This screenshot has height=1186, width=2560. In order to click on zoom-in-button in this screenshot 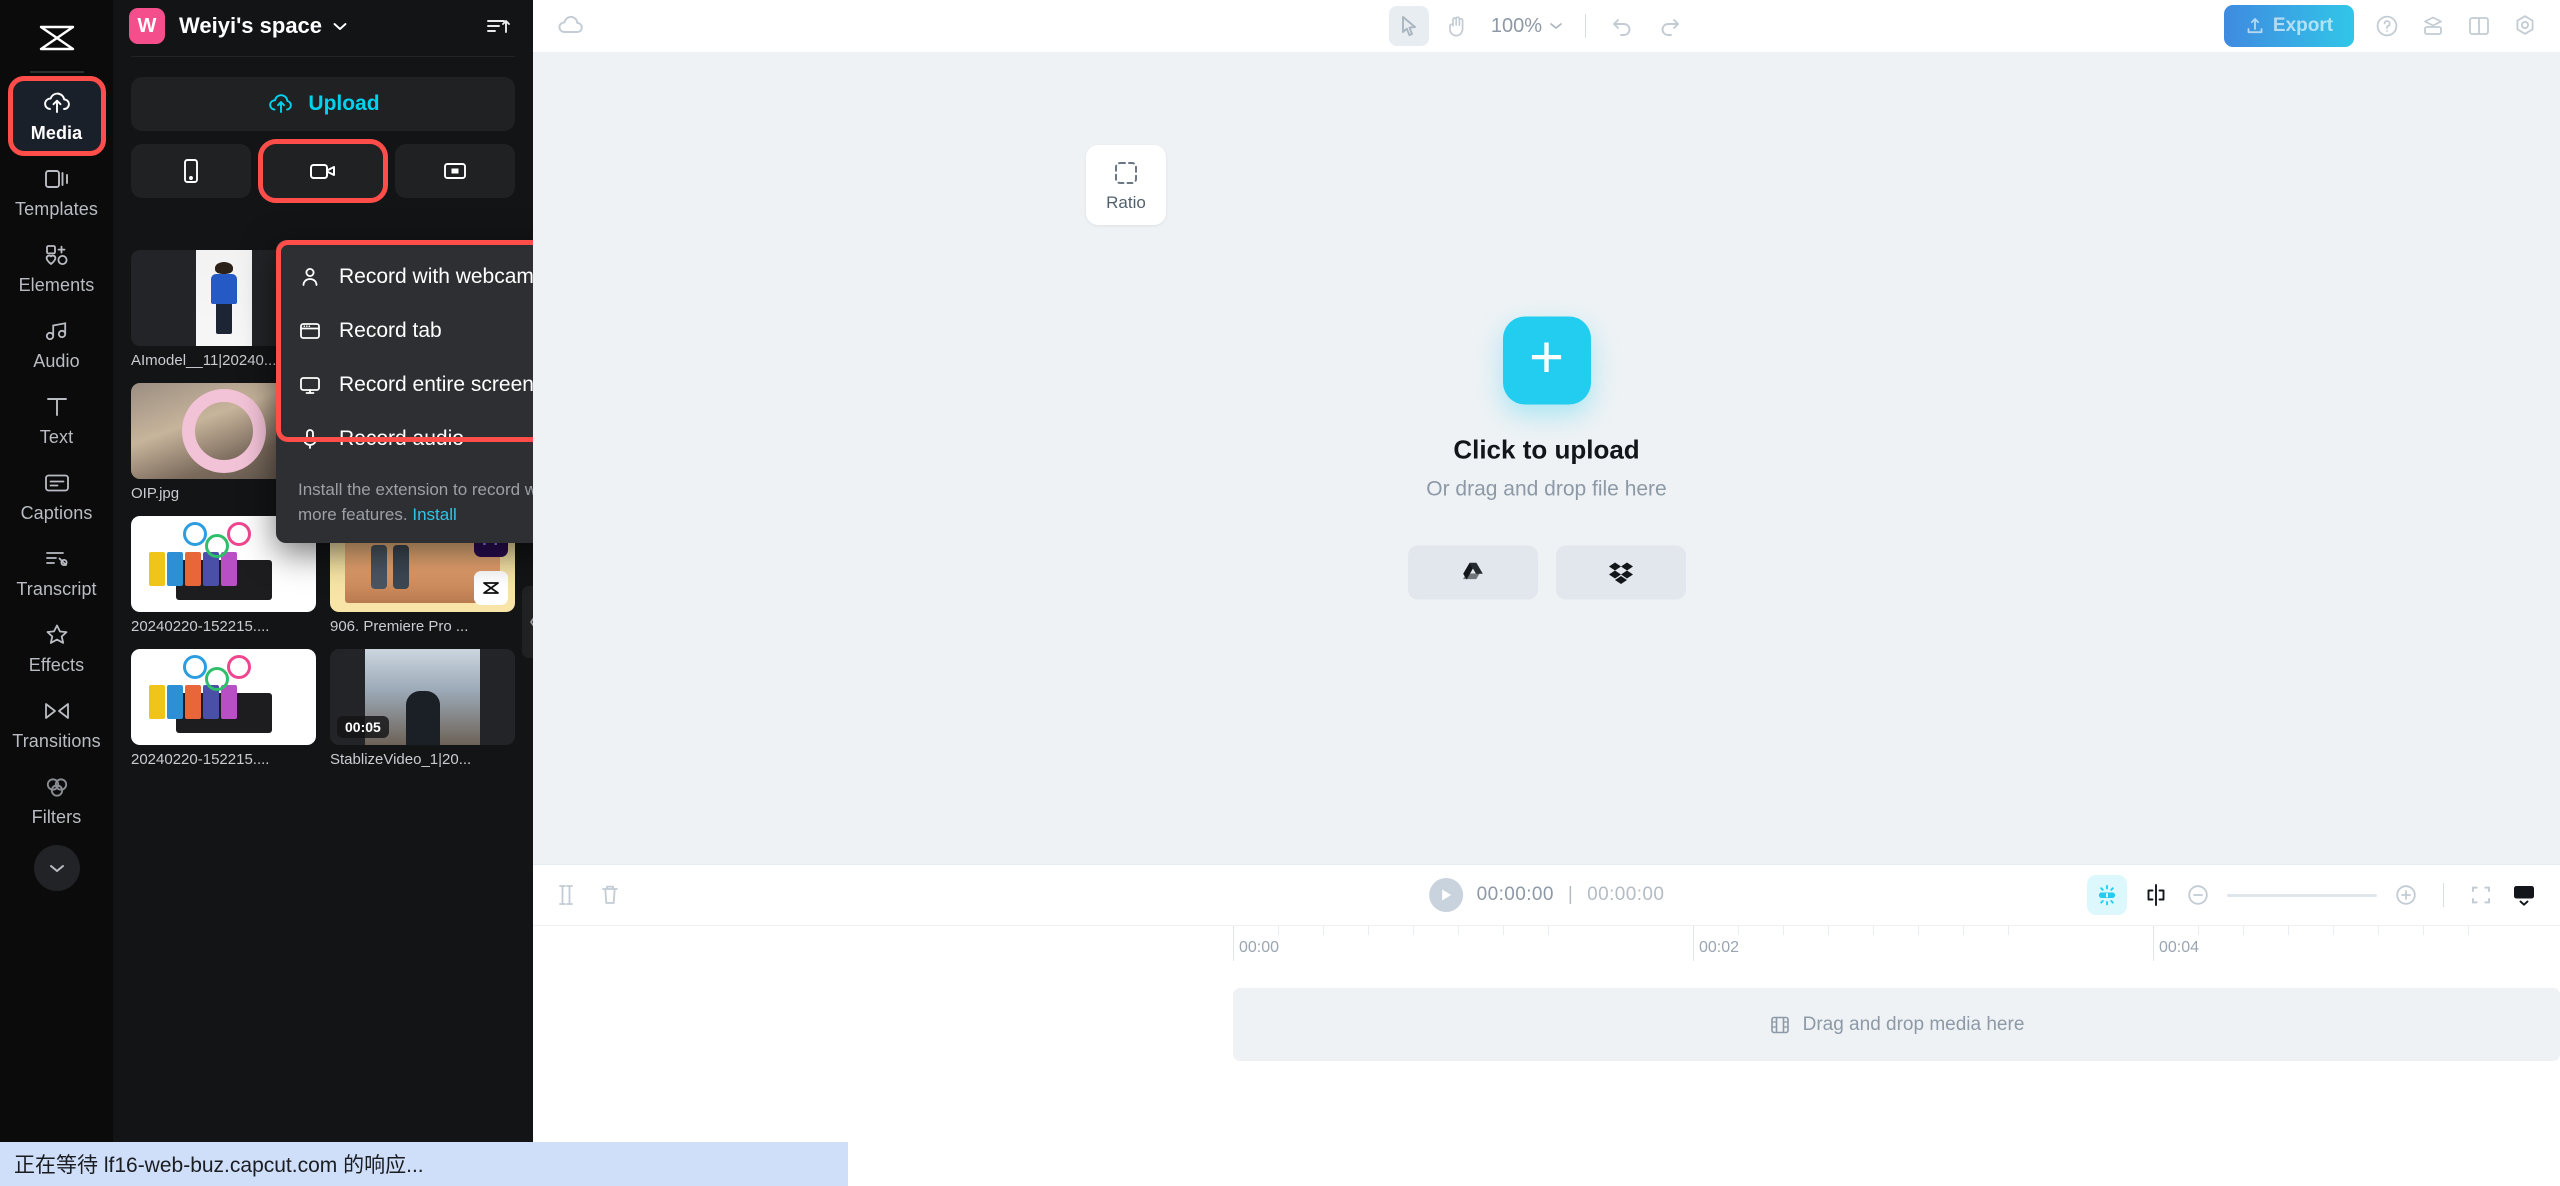, I will do `click(2406, 895)`.